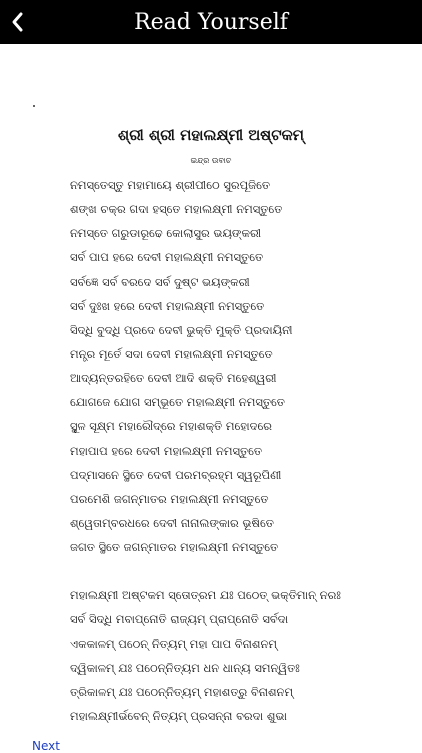 This screenshot has height=753, width=422. I want to click on stotra-subheading: ଇନ୍ଦ୍ର ଉବାଚ, so click(211, 160).